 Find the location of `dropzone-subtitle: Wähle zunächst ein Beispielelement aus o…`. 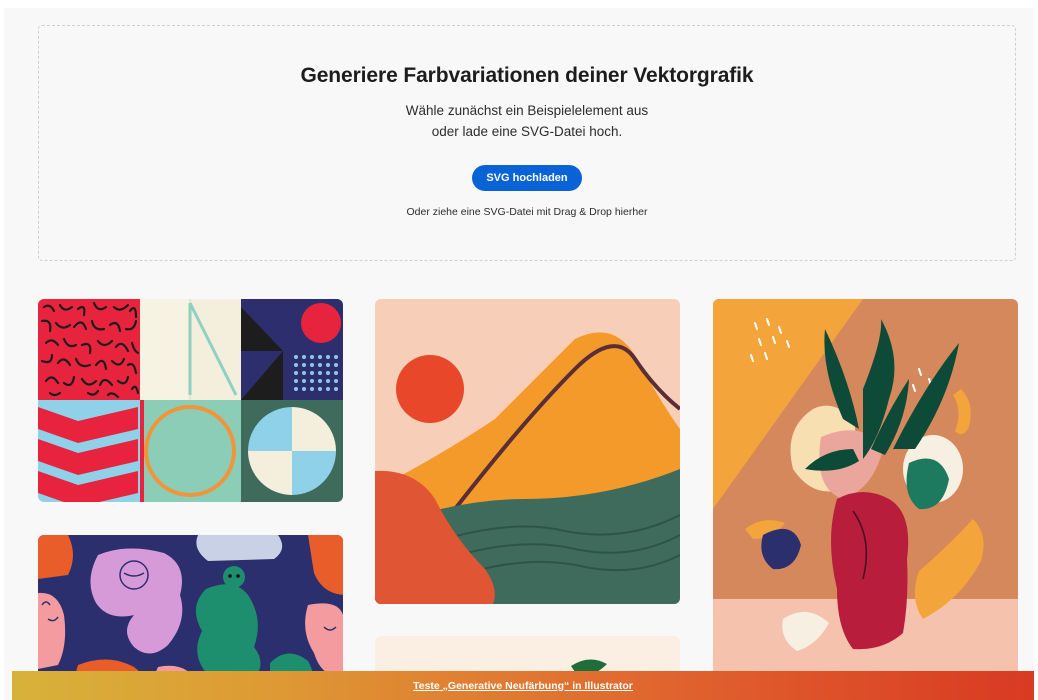

dropzone-subtitle: Wähle zunächst ein Beispielelement aus o… is located at coordinates (527, 121).